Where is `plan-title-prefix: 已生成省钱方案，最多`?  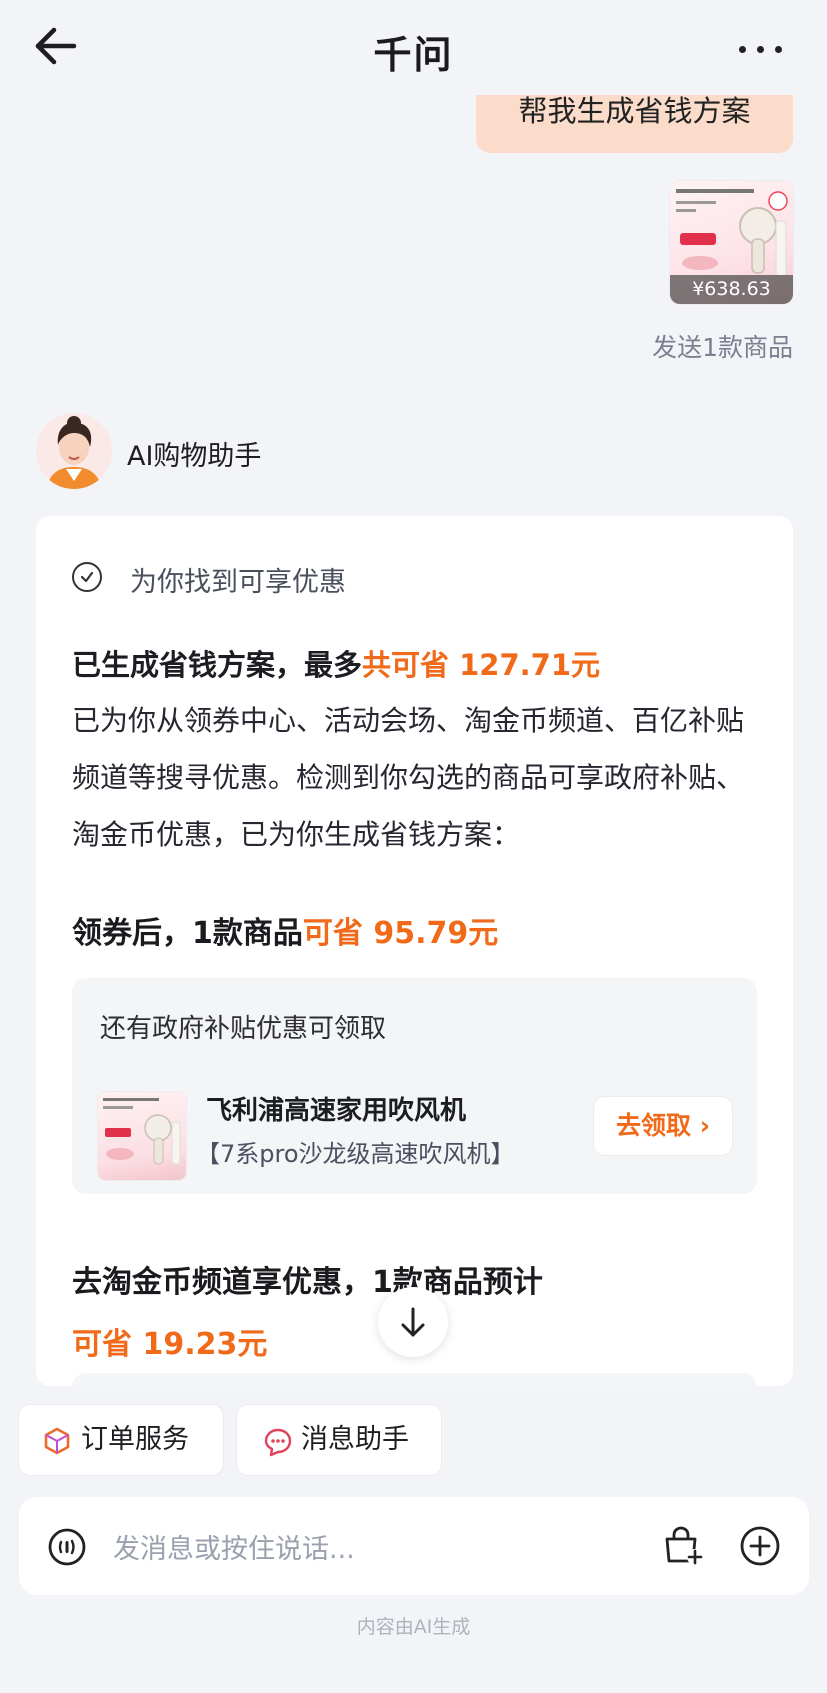
plan-title-prefix: 已生成省钱方案，最多 is located at coordinates (217, 665).